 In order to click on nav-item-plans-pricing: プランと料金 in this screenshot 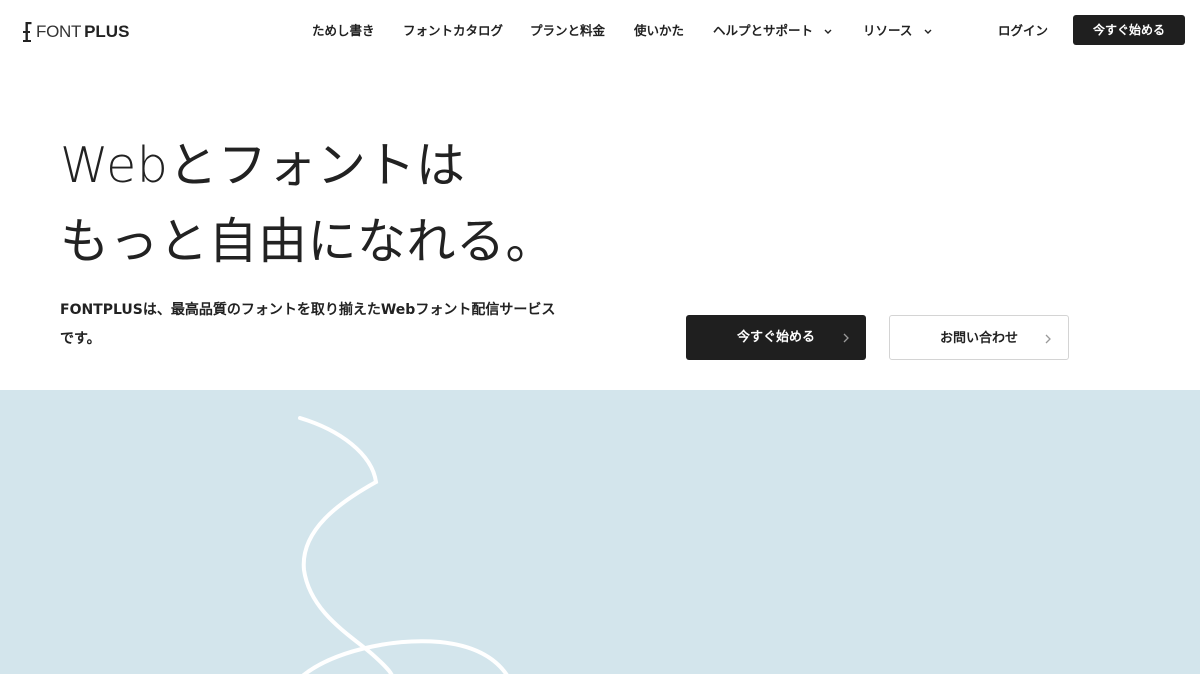, I will do `click(567, 31)`.